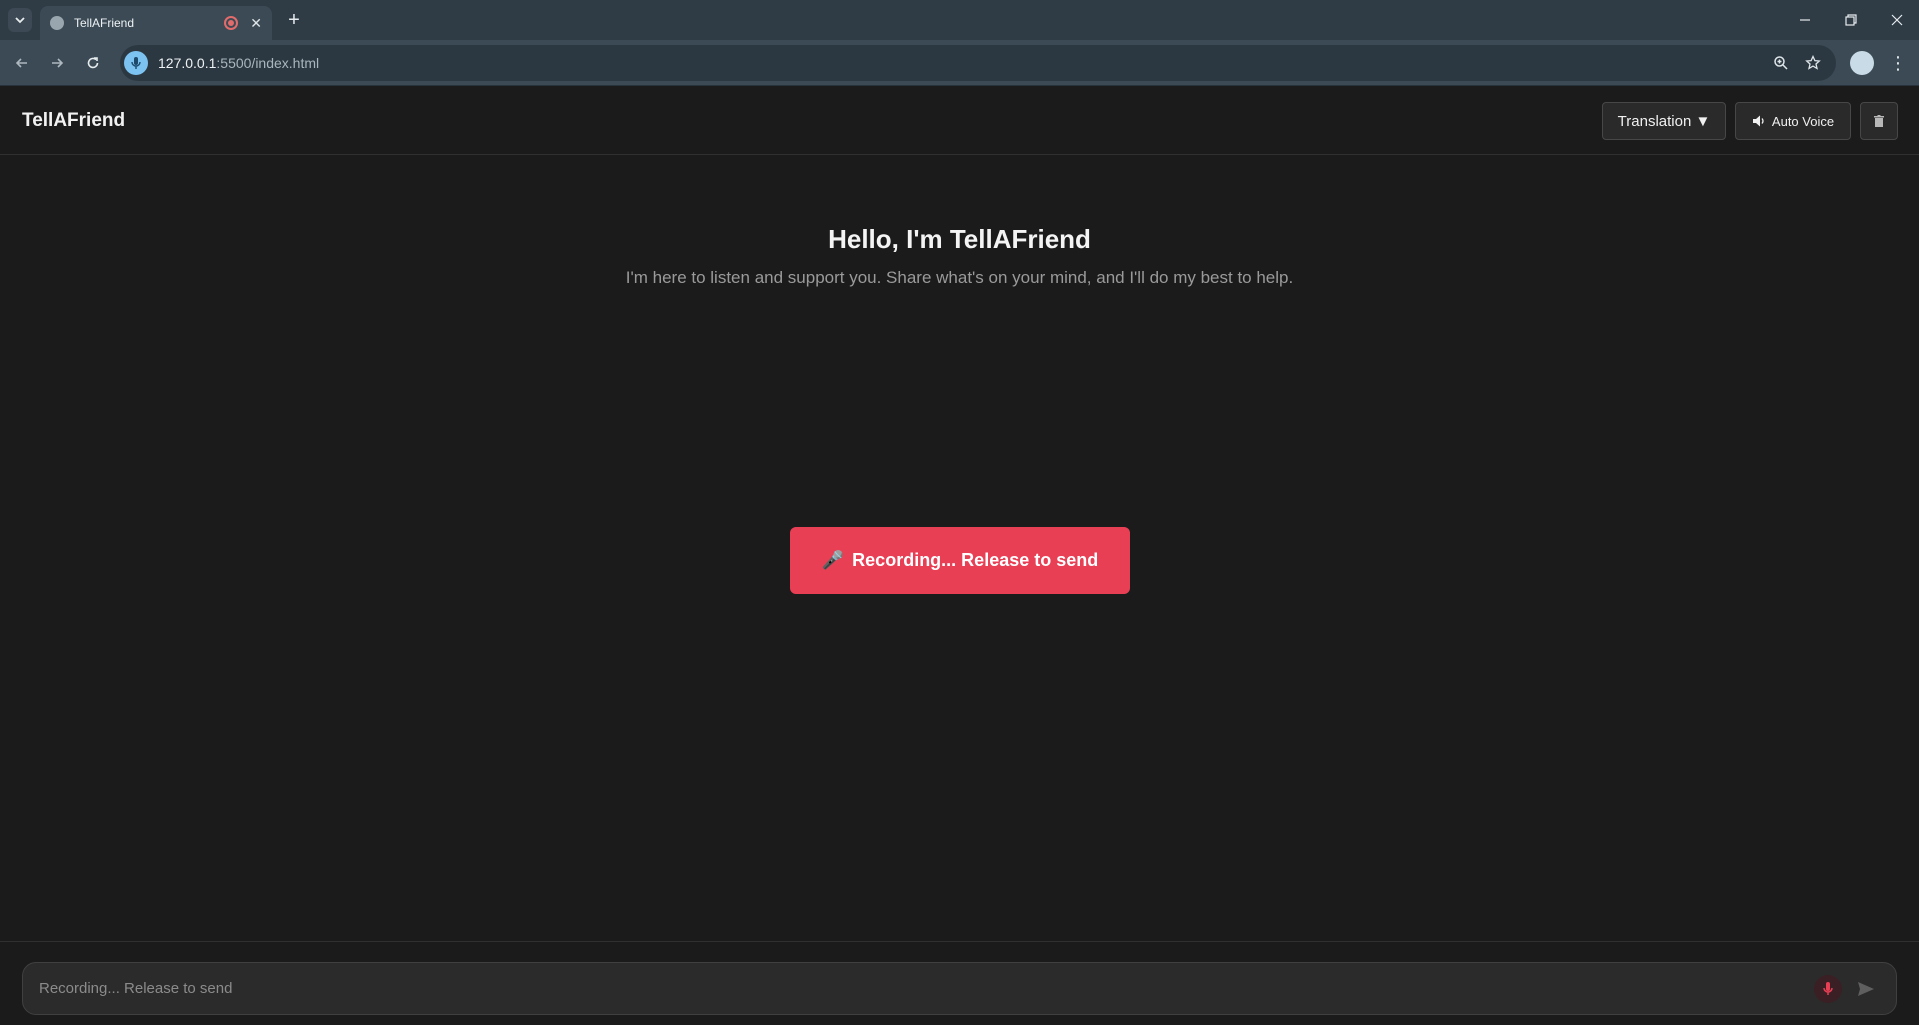 The height and width of the screenshot is (1025, 1919). I want to click on microphone-button, so click(1828, 989).